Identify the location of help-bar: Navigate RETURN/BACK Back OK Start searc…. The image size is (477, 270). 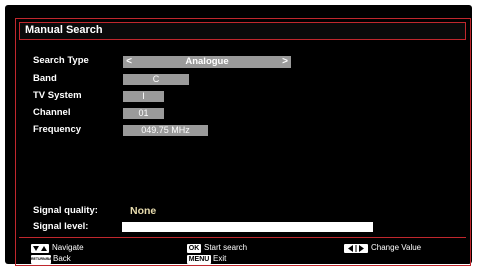
(242, 254).